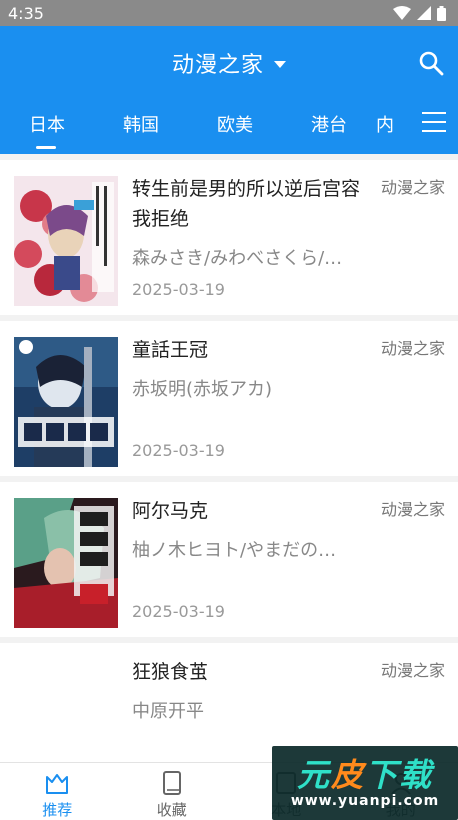 The width and height of the screenshot is (458, 820). Describe the element at coordinates (402, 13) in the screenshot. I see `wifi-icon` at that location.